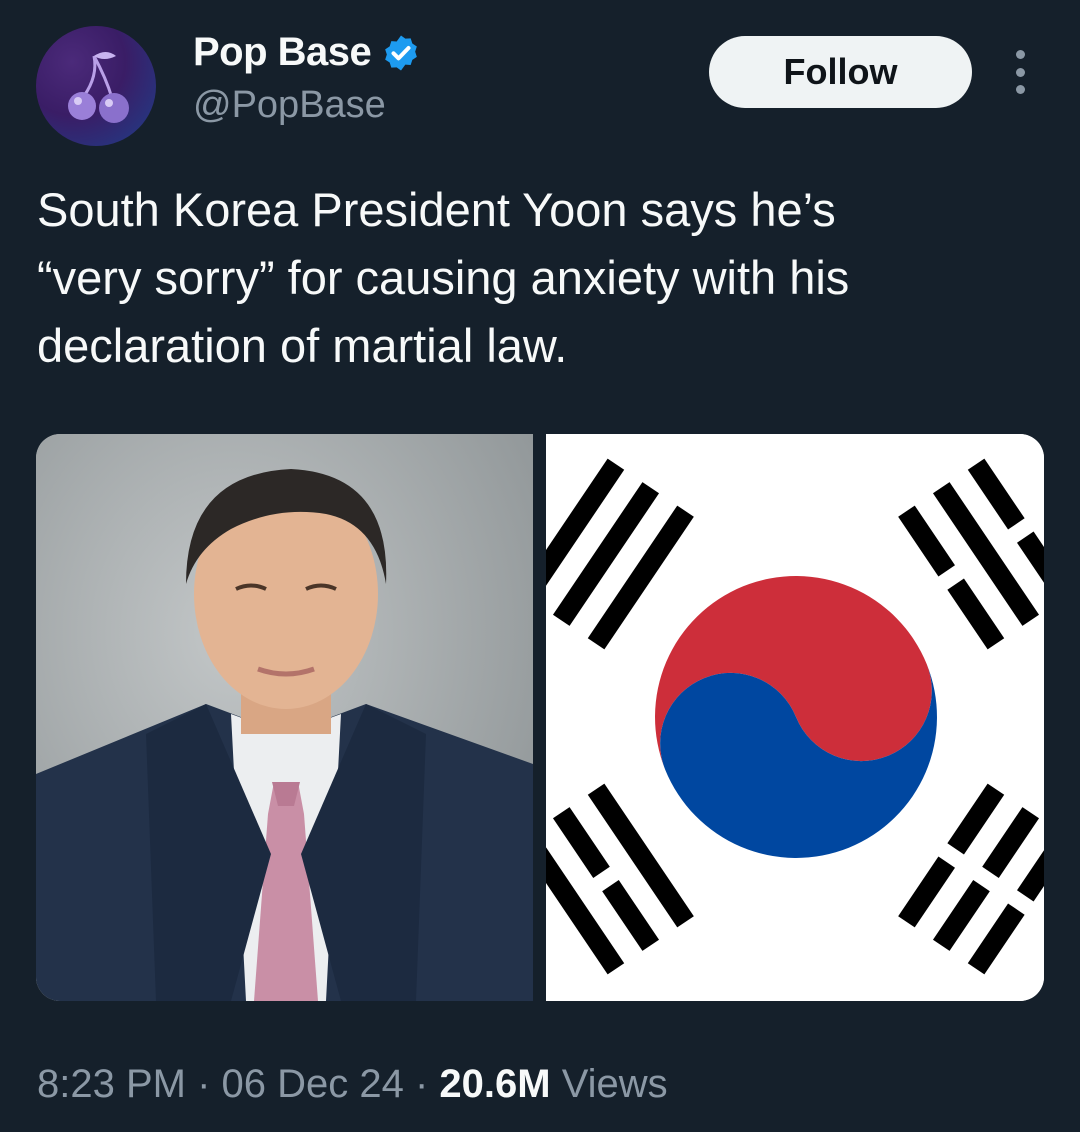 This screenshot has height=1132, width=1080. I want to click on more-vertical-icon, so click(1020, 72).